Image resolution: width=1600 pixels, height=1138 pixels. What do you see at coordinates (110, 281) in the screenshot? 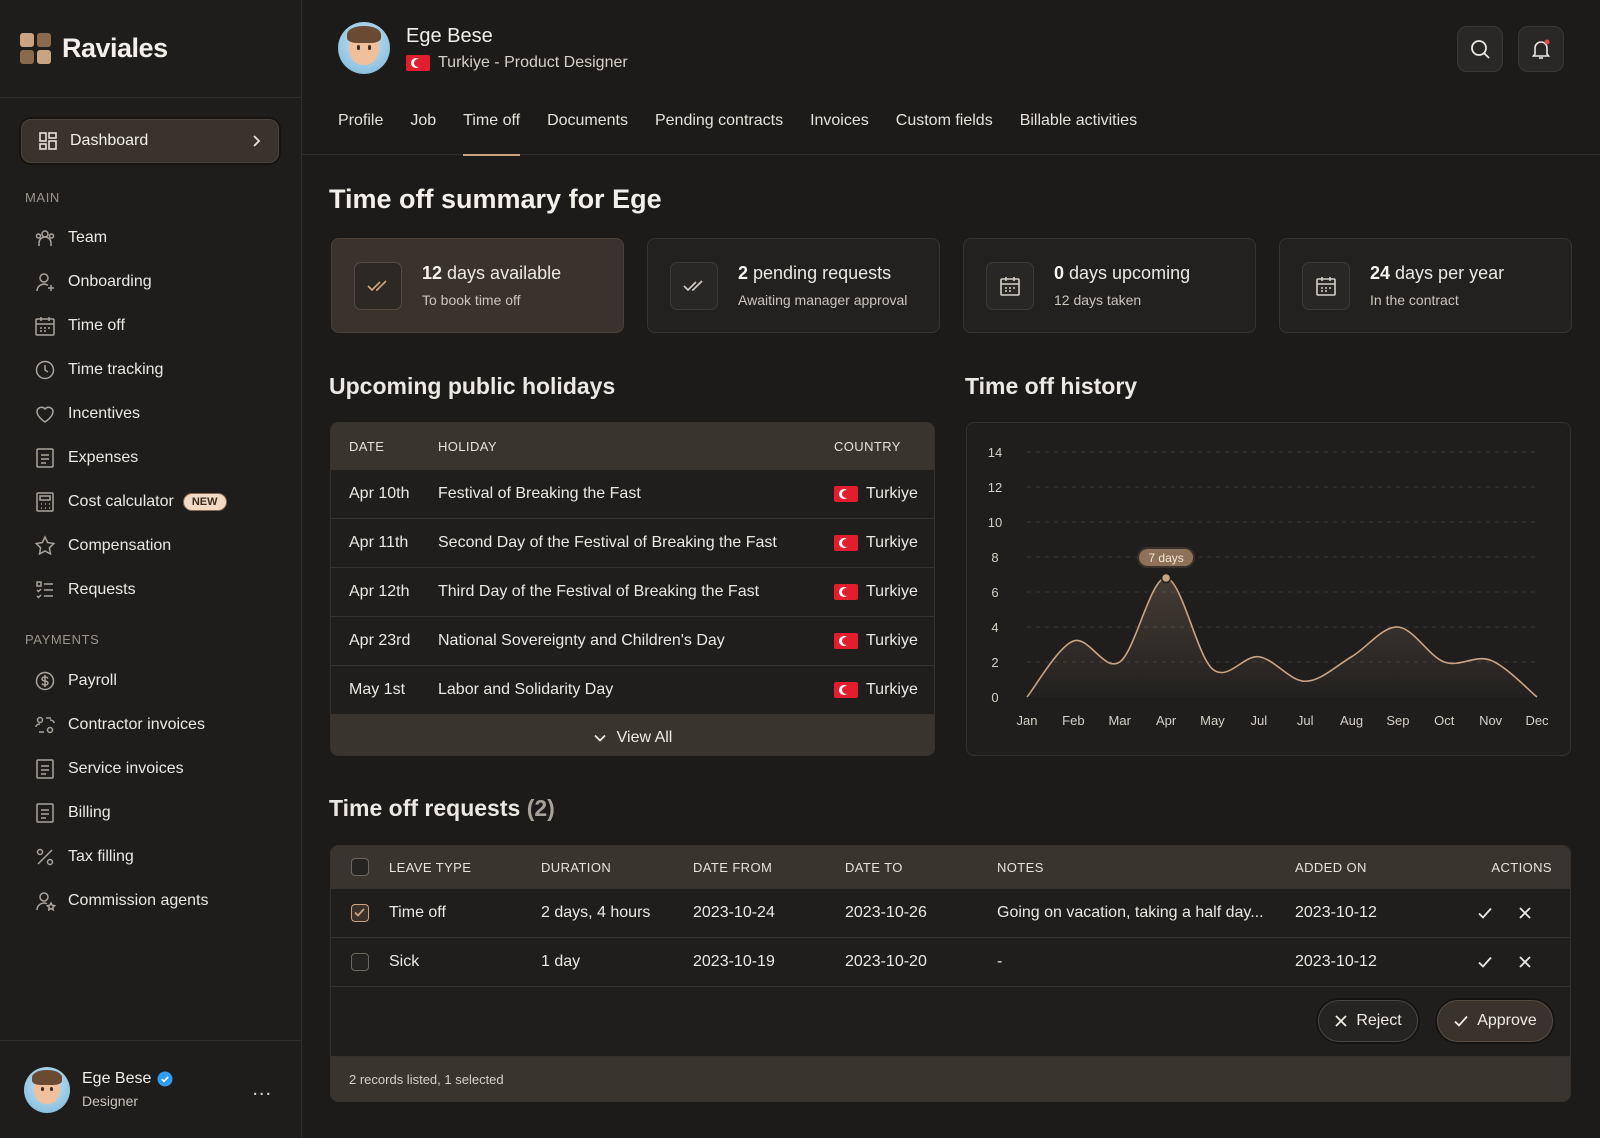
I see `sidebar-item-label: Onboarding` at bounding box center [110, 281].